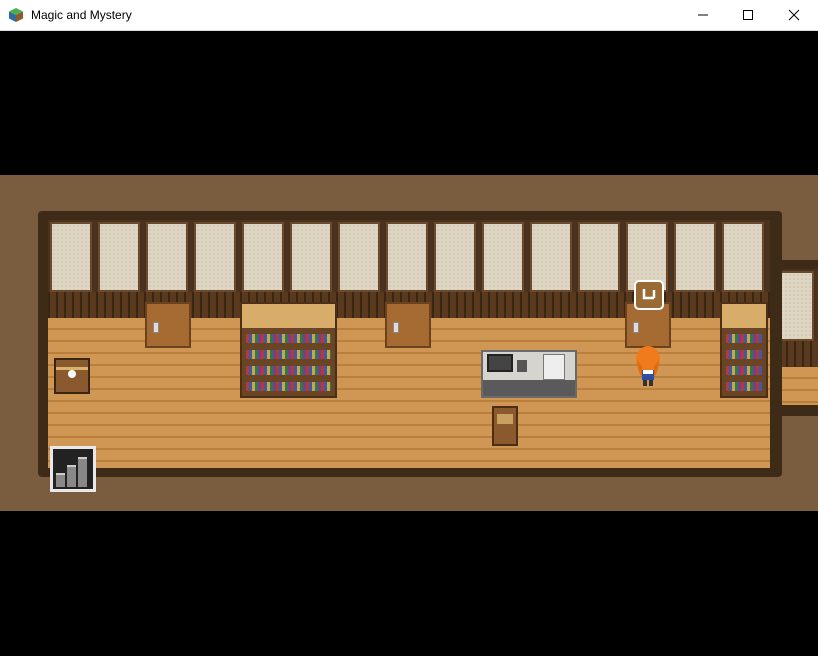 The image size is (818, 656). What do you see at coordinates (529, 374) in the screenshot?
I see `office-desk` at bounding box center [529, 374].